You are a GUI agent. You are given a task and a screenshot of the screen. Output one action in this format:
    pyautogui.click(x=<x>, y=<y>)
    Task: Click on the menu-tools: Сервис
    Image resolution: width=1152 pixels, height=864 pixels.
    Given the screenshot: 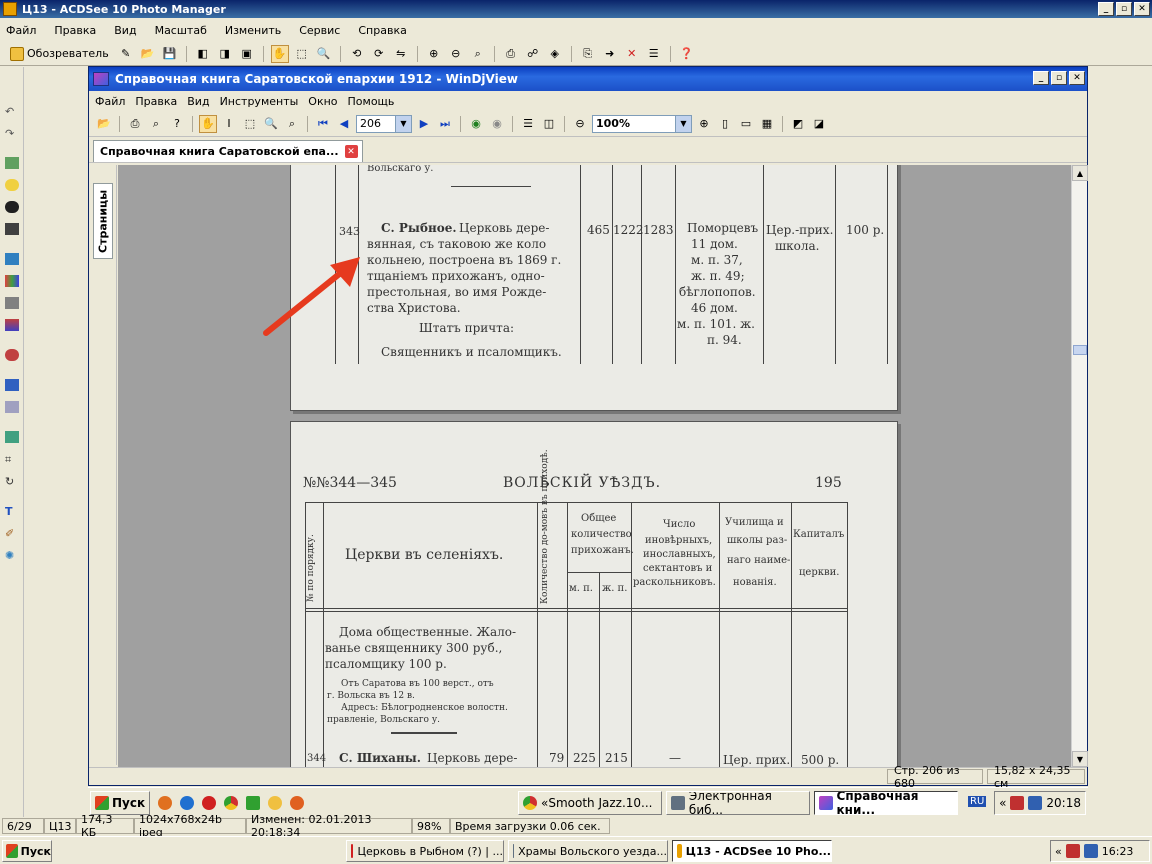 What is the action you would take?
    pyautogui.click(x=319, y=30)
    